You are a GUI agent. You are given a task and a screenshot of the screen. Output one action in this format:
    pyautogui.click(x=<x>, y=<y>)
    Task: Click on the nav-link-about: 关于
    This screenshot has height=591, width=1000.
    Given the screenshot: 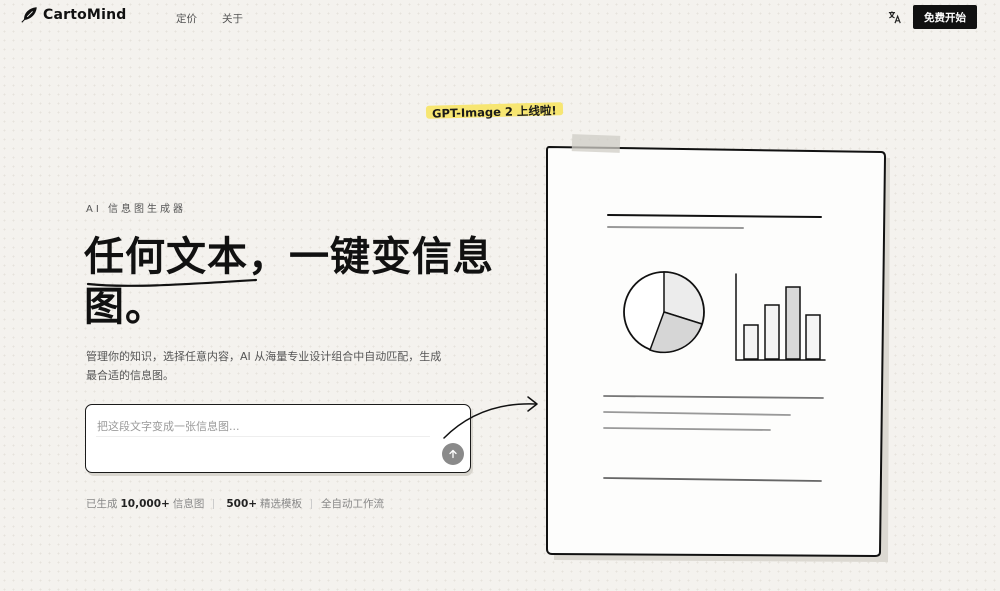 What is the action you would take?
    pyautogui.click(x=232, y=18)
    